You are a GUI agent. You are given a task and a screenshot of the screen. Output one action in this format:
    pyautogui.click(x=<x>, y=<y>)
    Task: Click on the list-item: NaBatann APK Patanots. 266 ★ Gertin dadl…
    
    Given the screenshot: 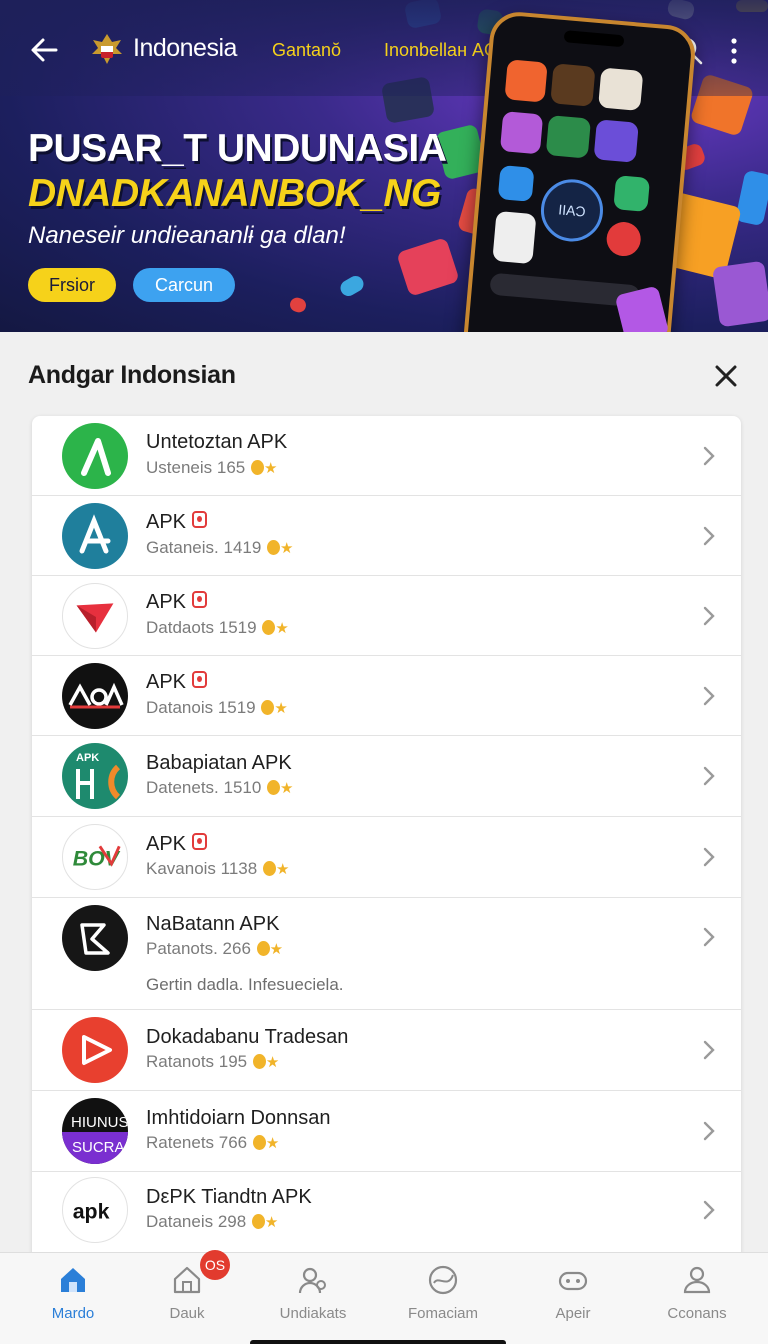 What is the action you would take?
    pyautogui.click(x=386, y=954)
    